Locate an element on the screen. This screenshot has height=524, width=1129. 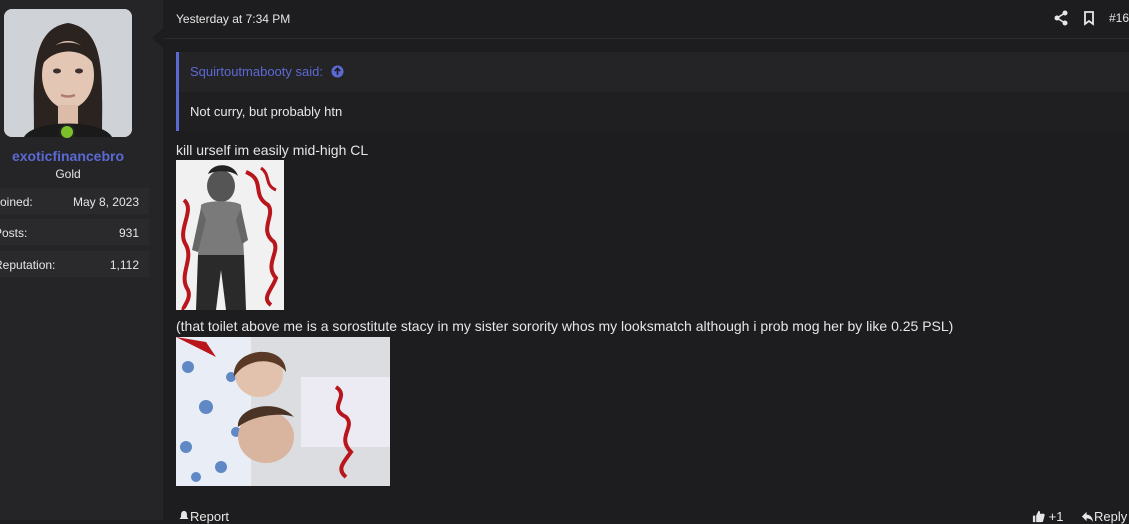
avatar-image is located at coordinates (68, 73).